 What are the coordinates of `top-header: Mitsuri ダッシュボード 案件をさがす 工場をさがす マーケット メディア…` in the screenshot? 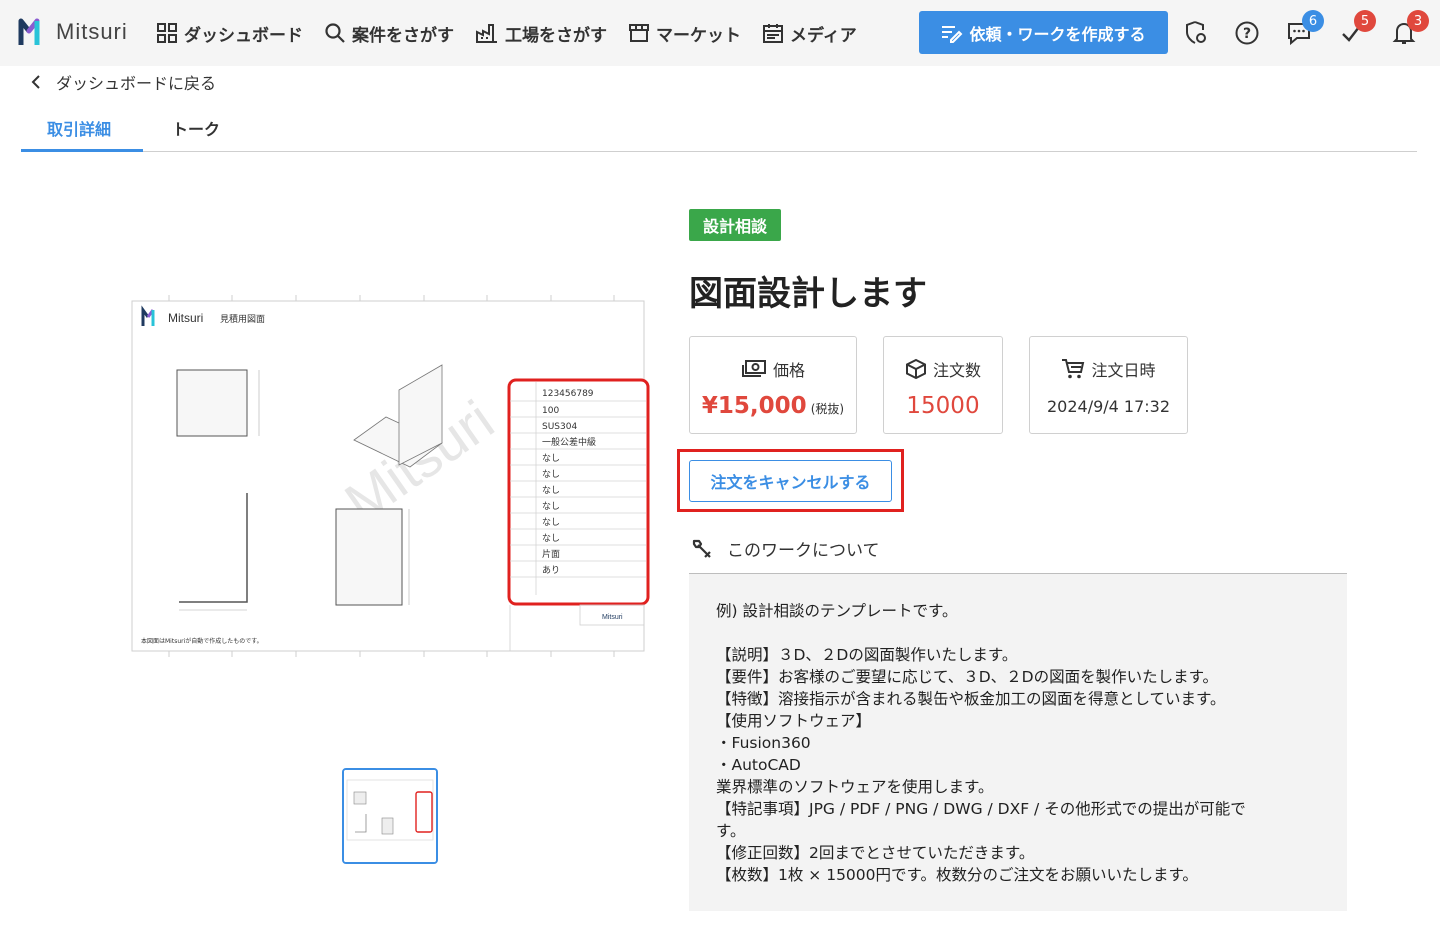 It's located at (720, 33).